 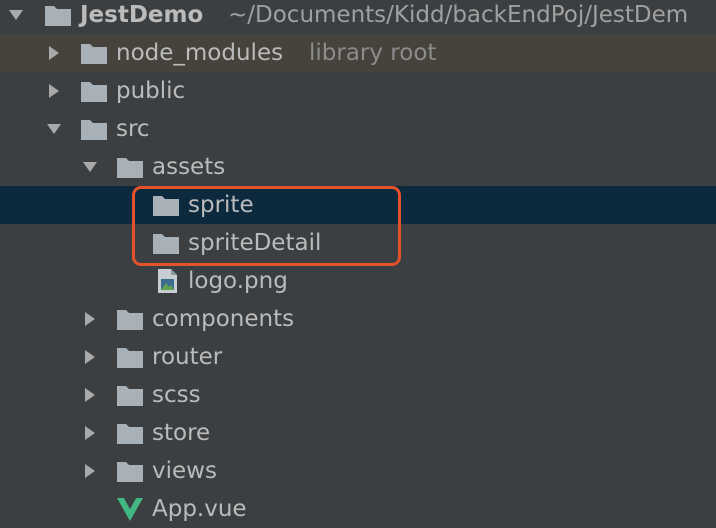 What do you see at coordinates (184, 471) in the screenshot?
I see `tree-item-label: views` at bounding box center [184, 471].